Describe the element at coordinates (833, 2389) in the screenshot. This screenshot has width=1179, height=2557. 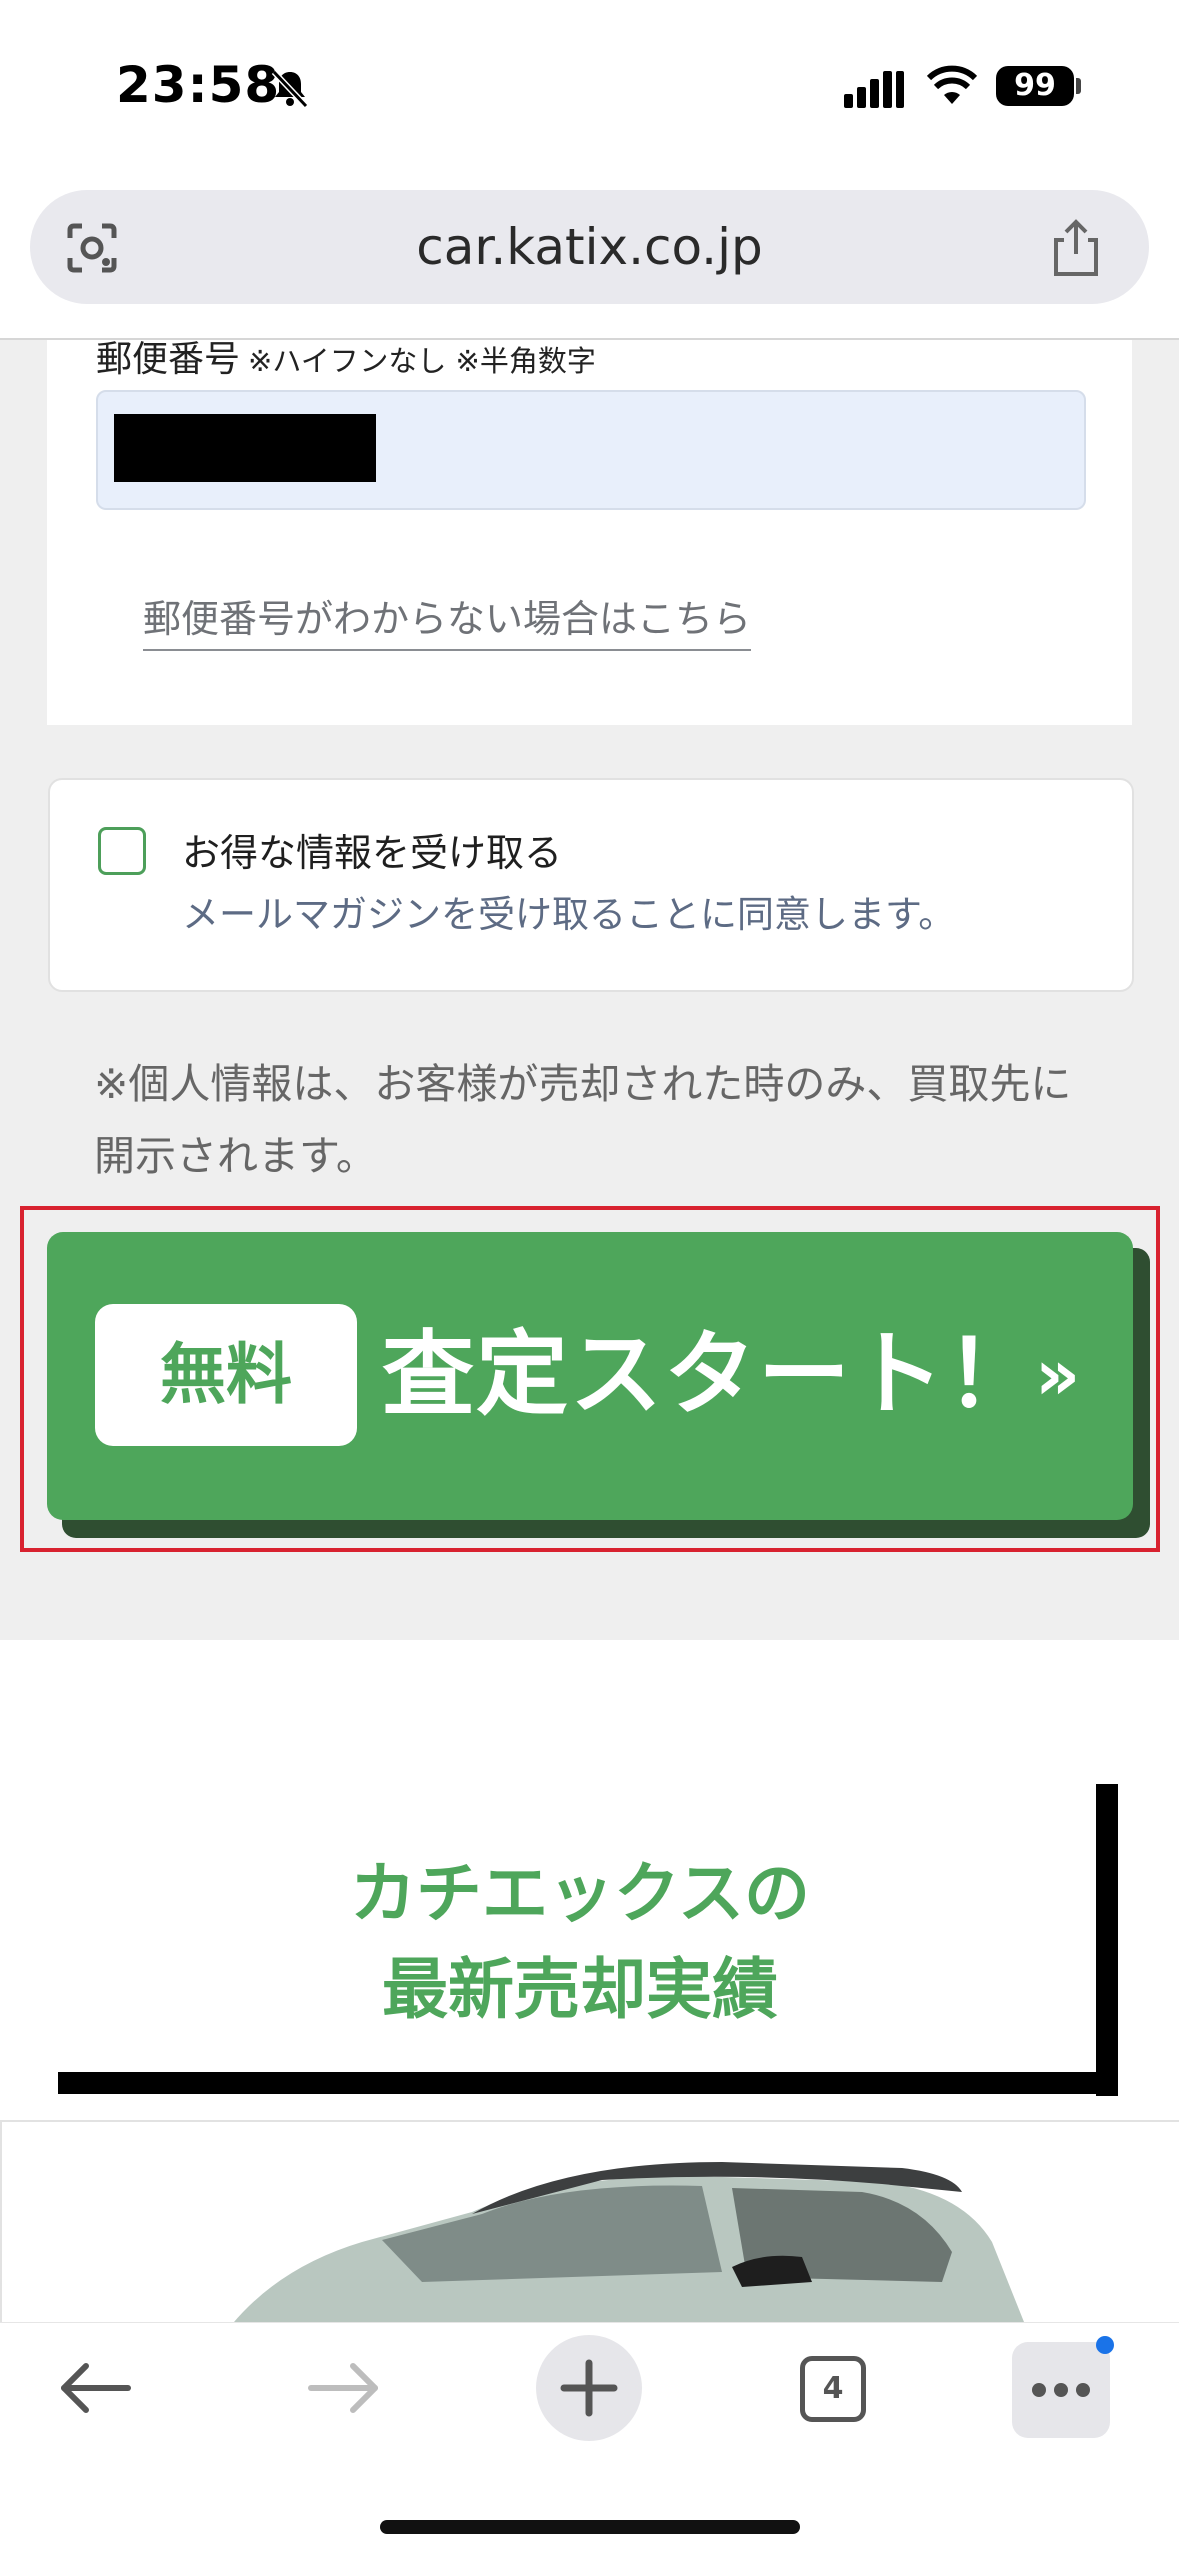
I see `tab-switcher-button: 4` at that location.